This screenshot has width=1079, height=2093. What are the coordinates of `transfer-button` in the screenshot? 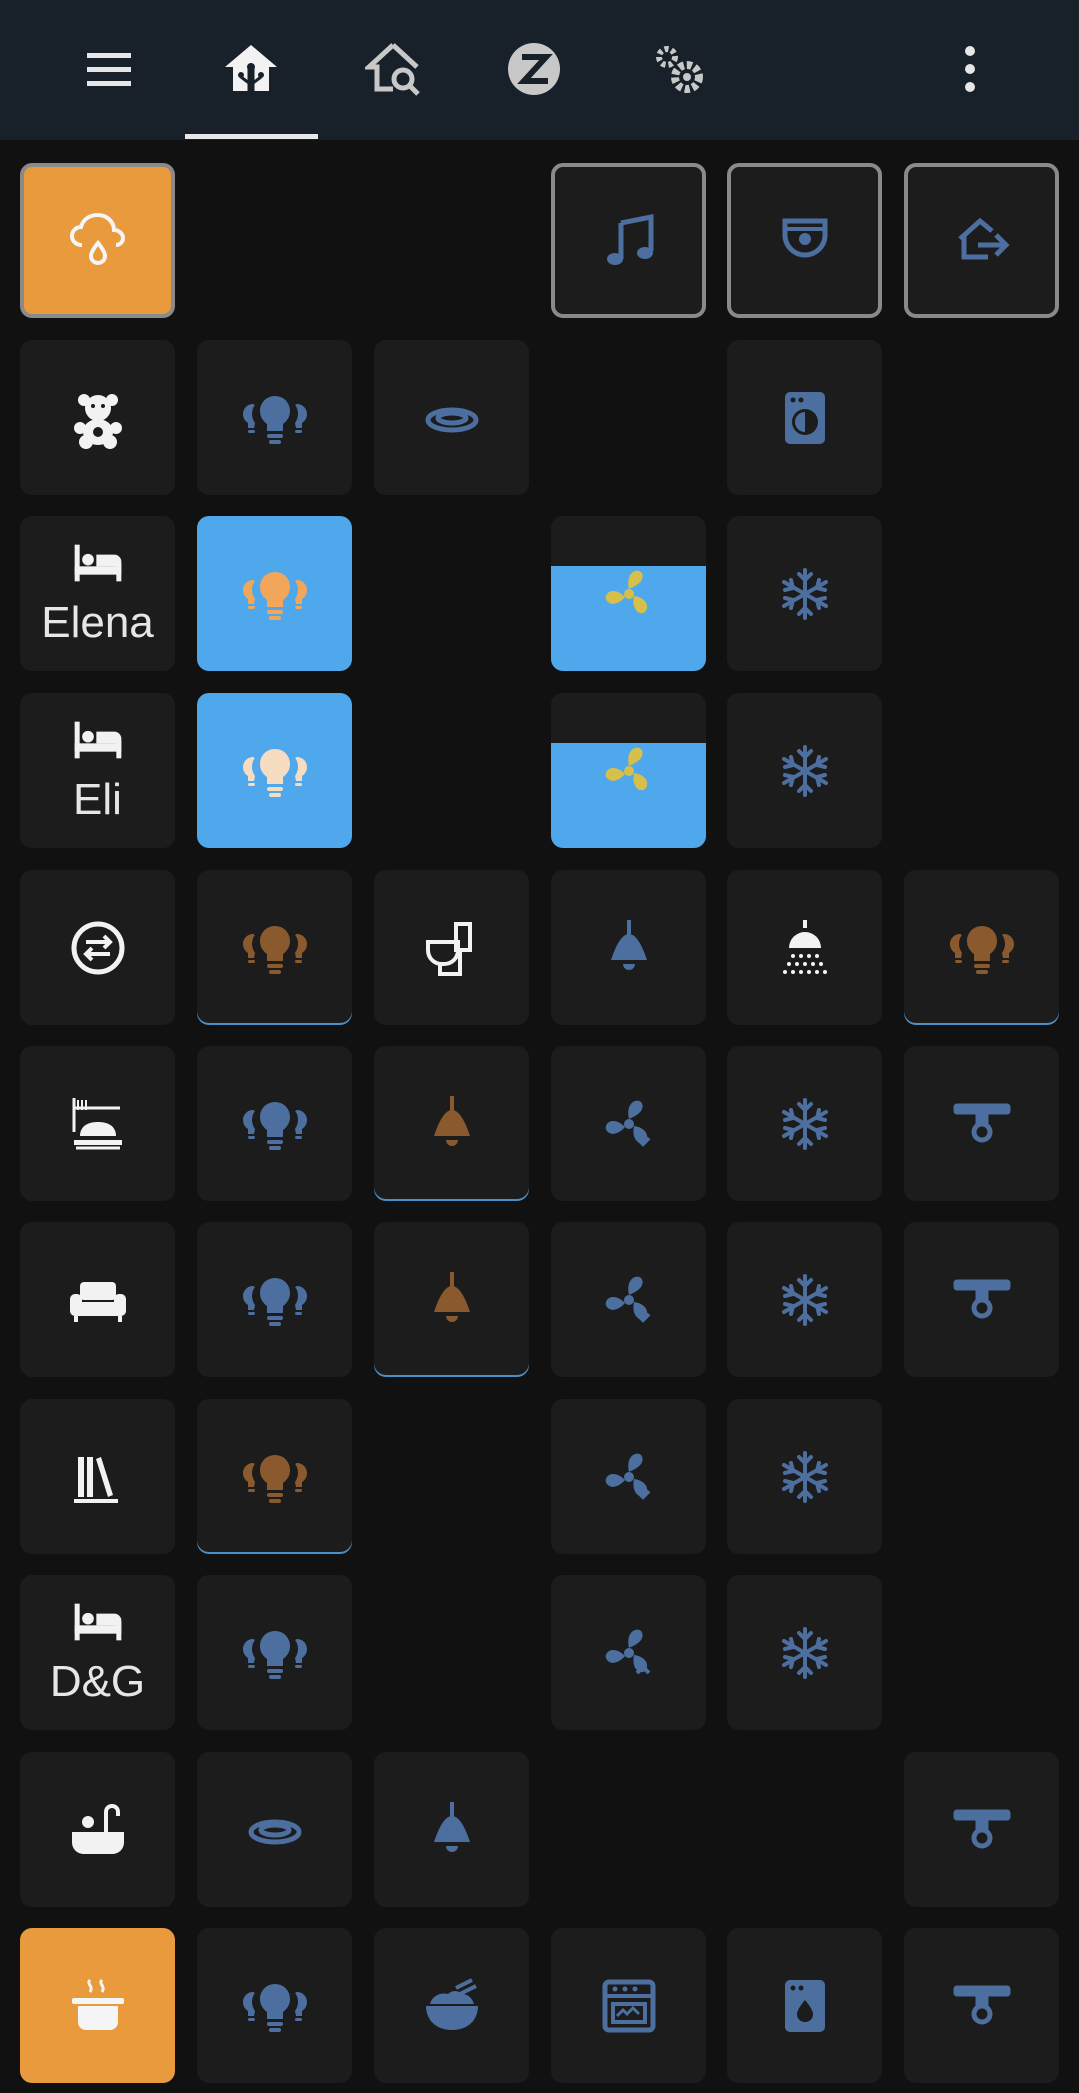 It's located at (97, 947).